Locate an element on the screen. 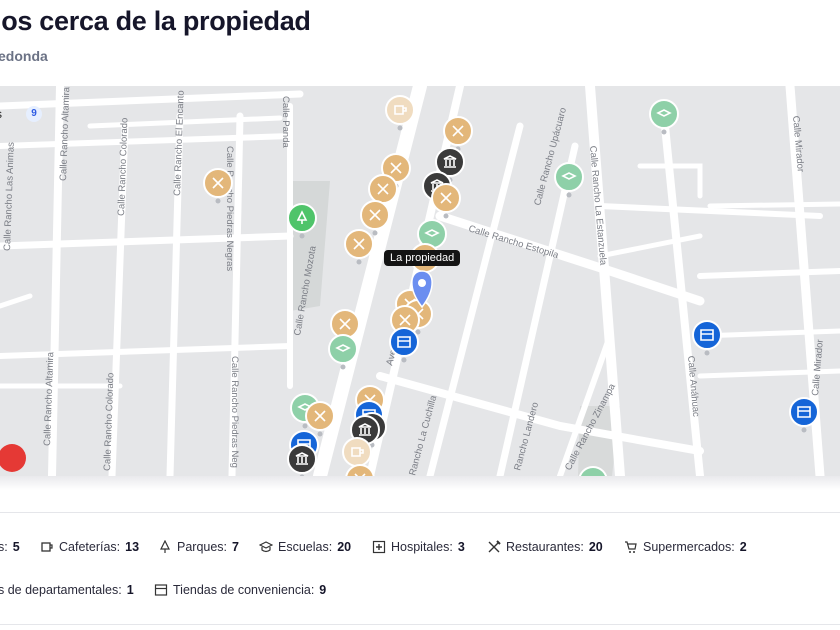  fork-knife-icon is located at coordinates (494, 546).